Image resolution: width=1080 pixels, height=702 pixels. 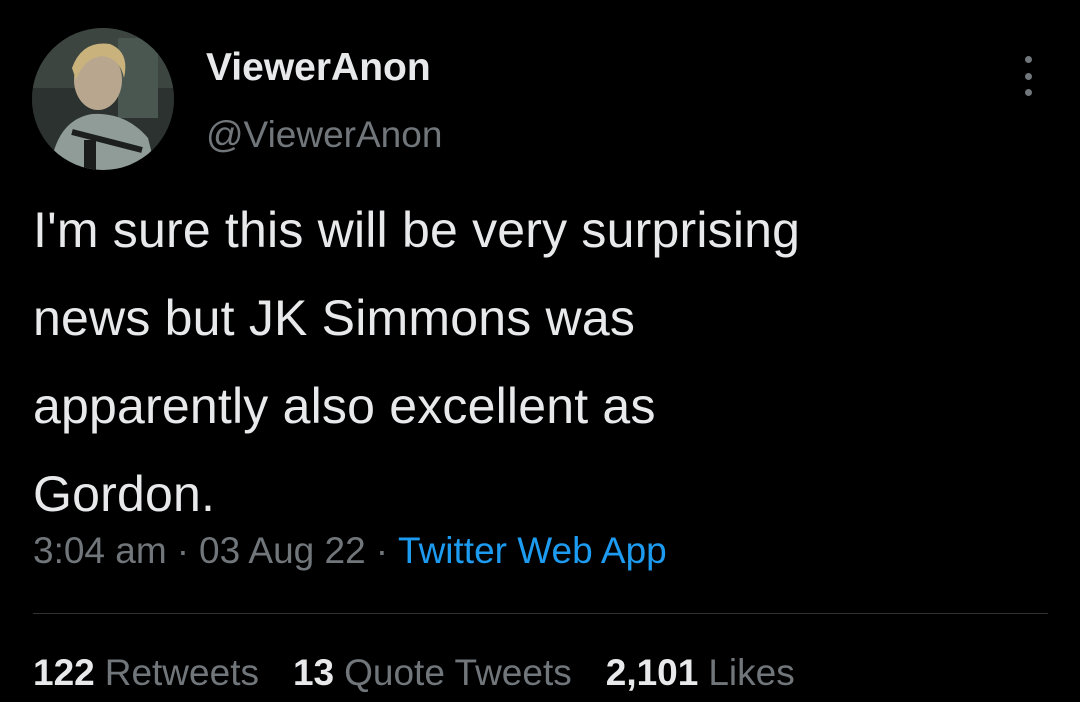 What do you see at coordinates (532, 550) in the screenshot?
I see `tweet-source-link: Twitter Web App` at bounding box center [532, 550].